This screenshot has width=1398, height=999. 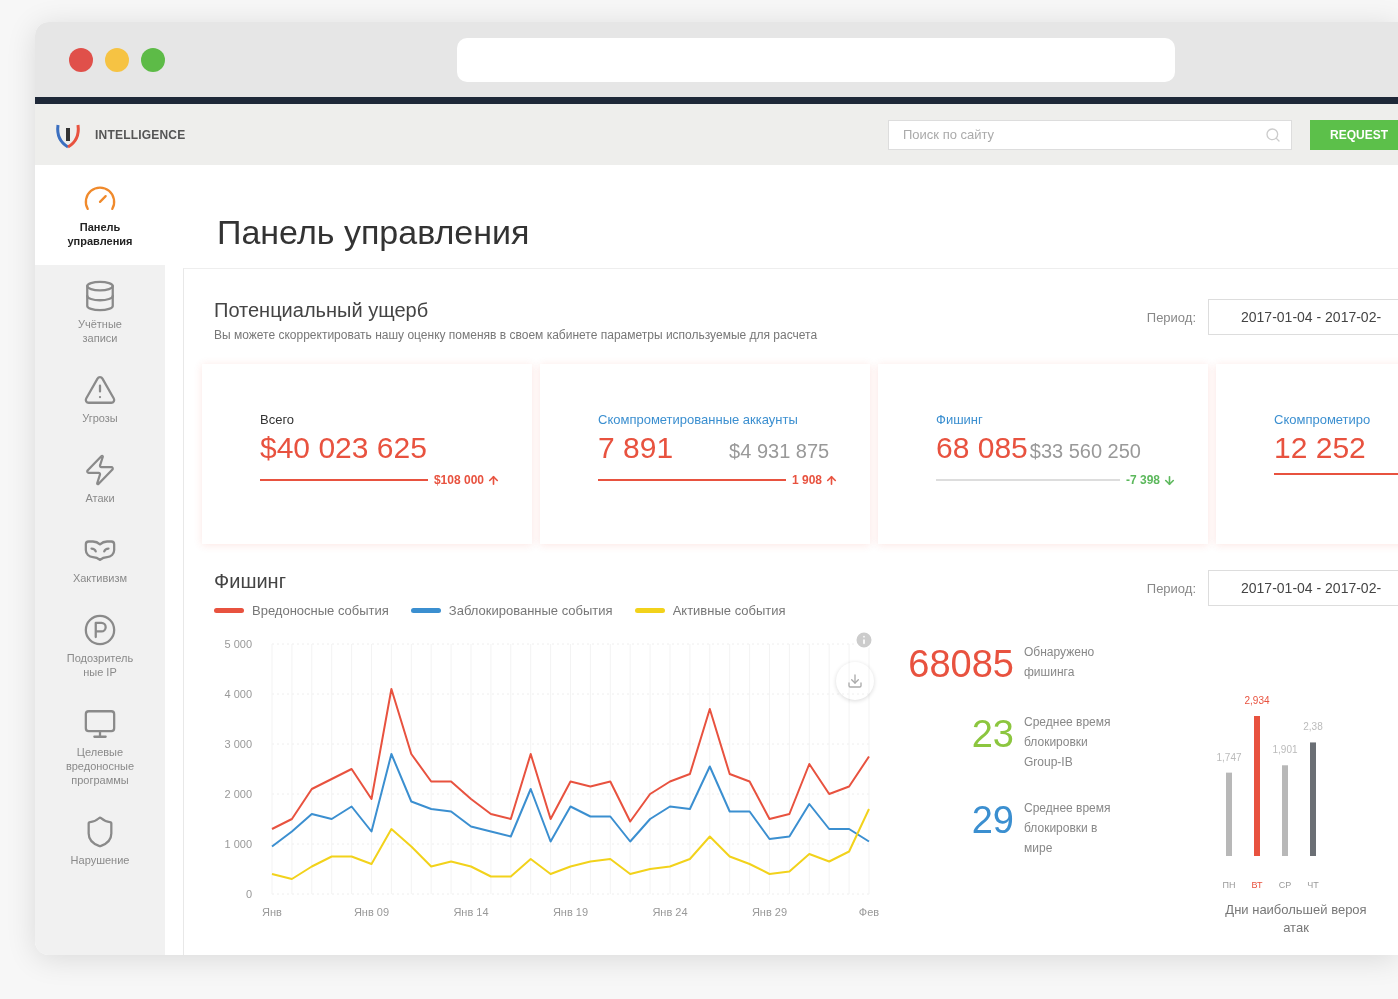 I want to click on section-title: Потенциальный ущерб, so click(x=322, y=310).